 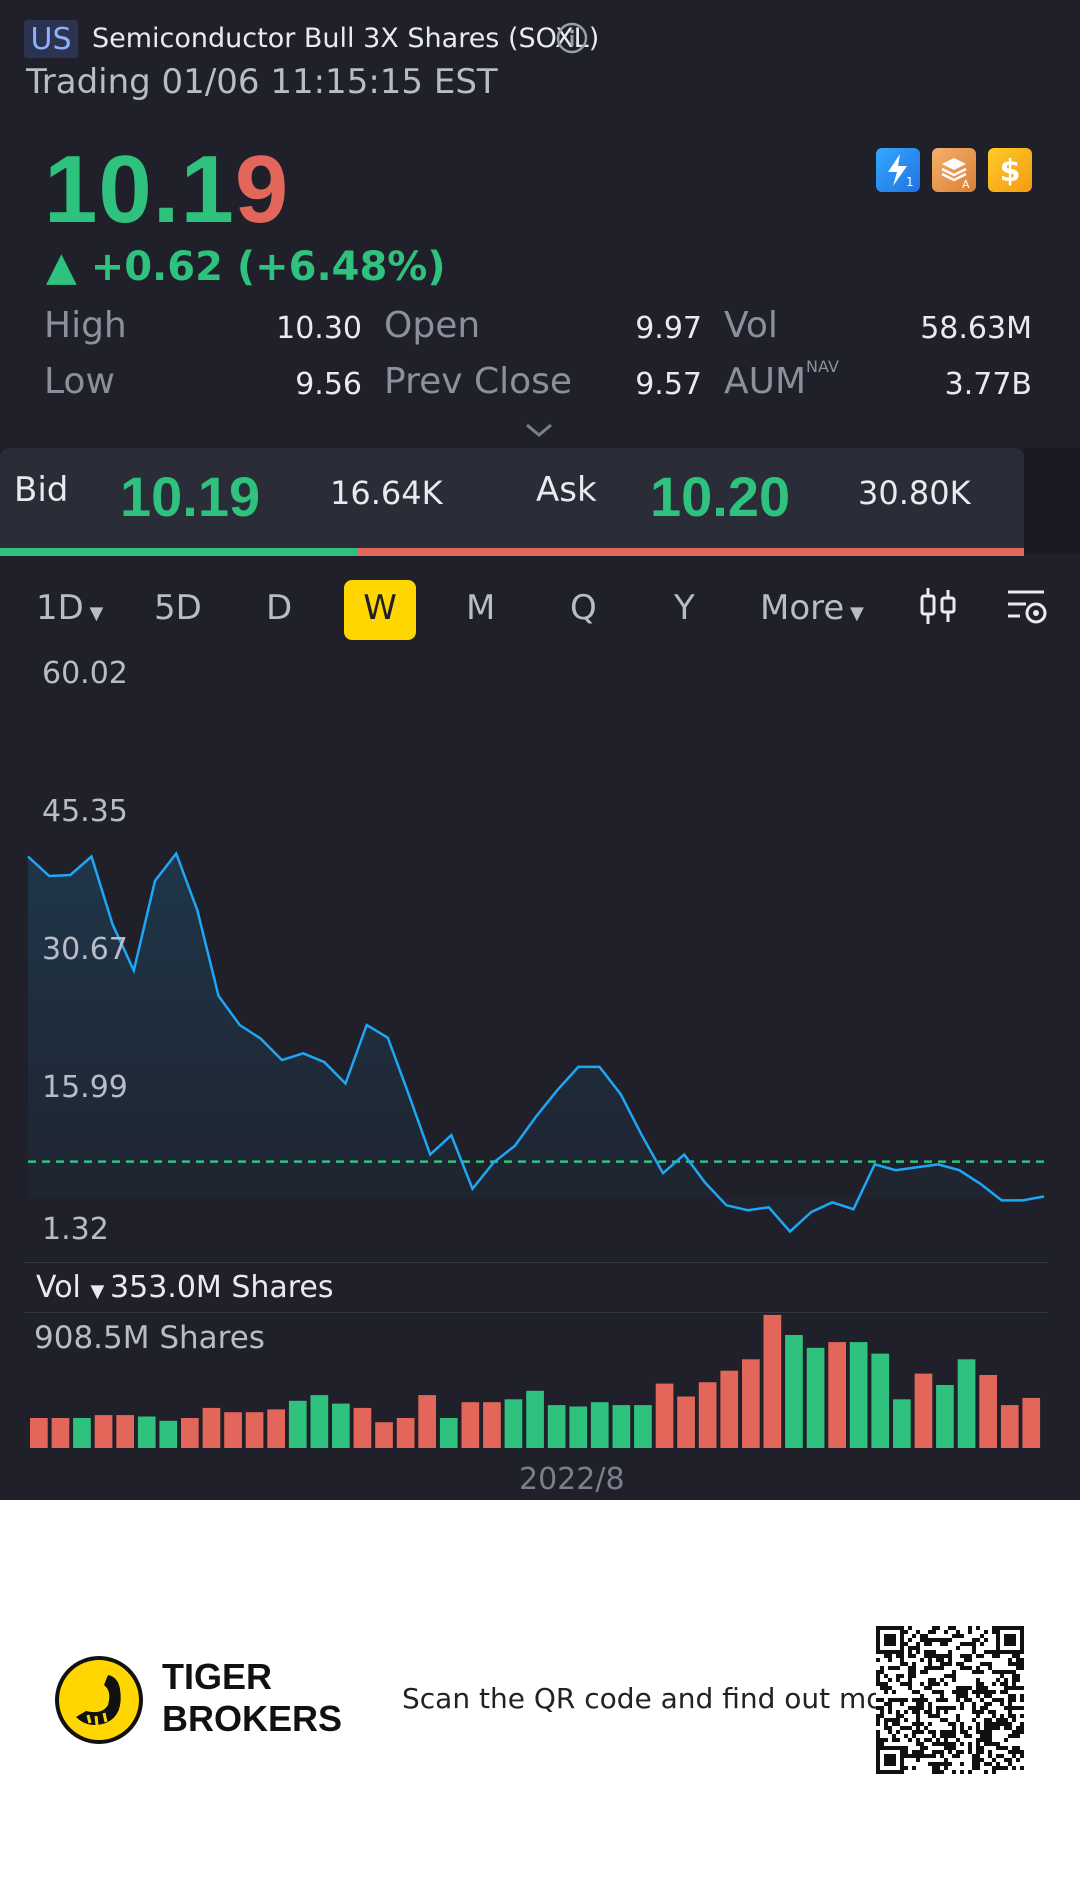 What do you see at coordinates (1010, 170) in the screenshot?
I see `dollar-icon: $` at bounding box center [1010, 170].